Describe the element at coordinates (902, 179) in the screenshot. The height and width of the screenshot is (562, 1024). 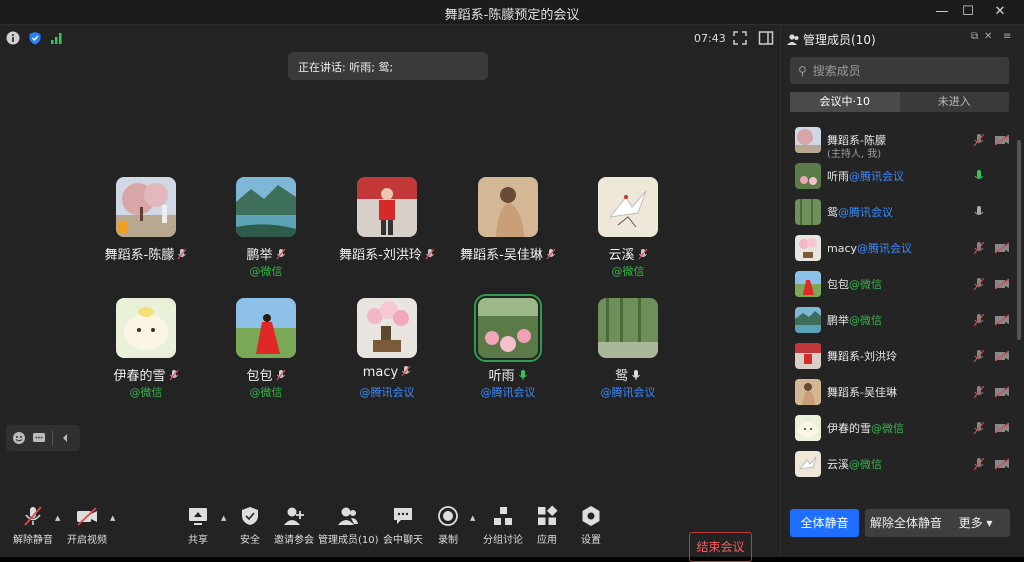
I see `member-row: 听雨@腾讯会议` at that location.